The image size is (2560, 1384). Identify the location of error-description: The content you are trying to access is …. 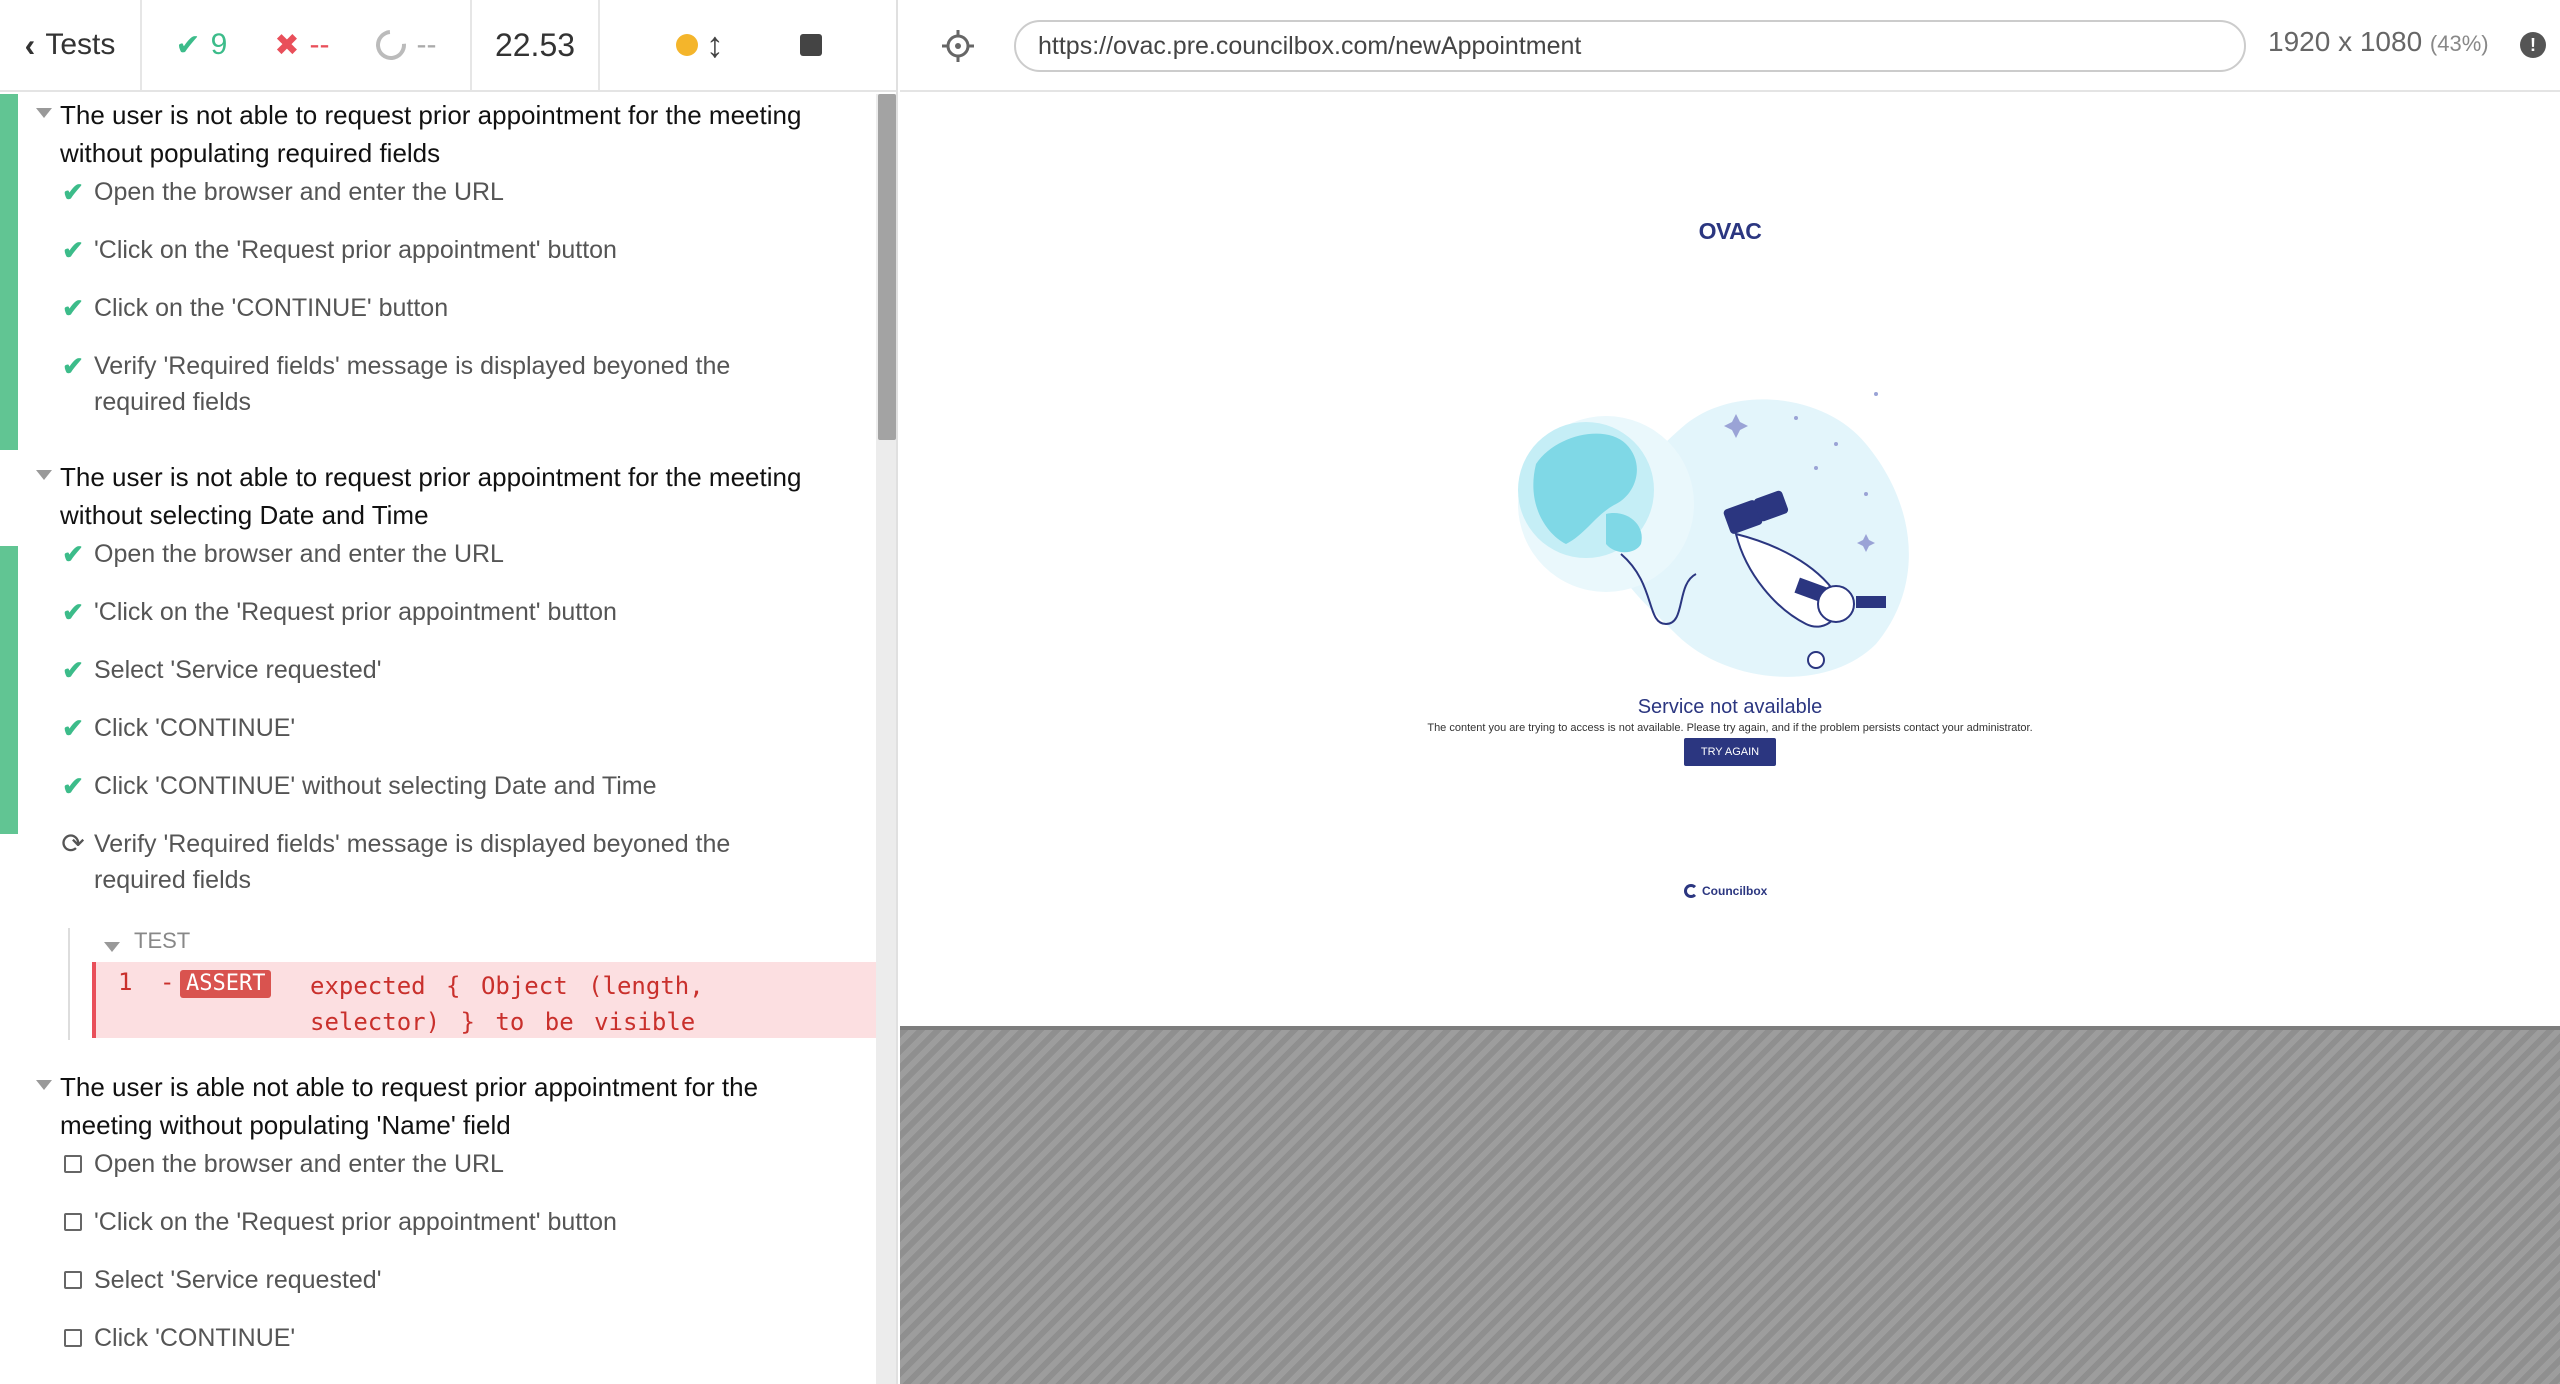
(1730, 728).